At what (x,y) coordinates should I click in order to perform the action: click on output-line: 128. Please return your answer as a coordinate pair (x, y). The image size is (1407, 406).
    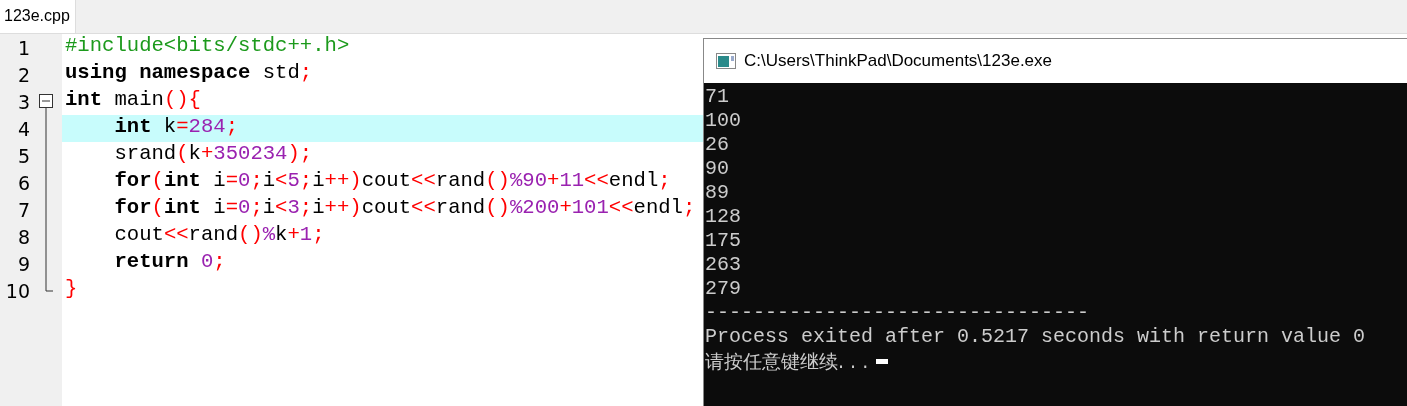
    Looking at the image, I should click on (723, 217).